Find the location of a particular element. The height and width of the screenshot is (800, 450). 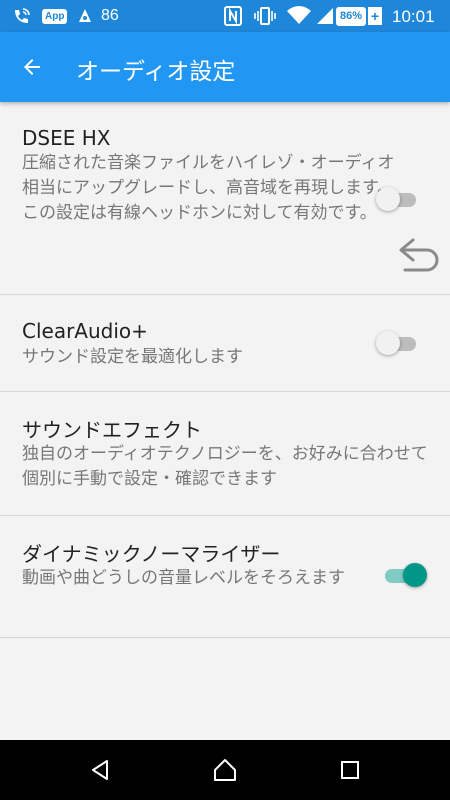

app-icon: App is located at coordinates (55, 16).